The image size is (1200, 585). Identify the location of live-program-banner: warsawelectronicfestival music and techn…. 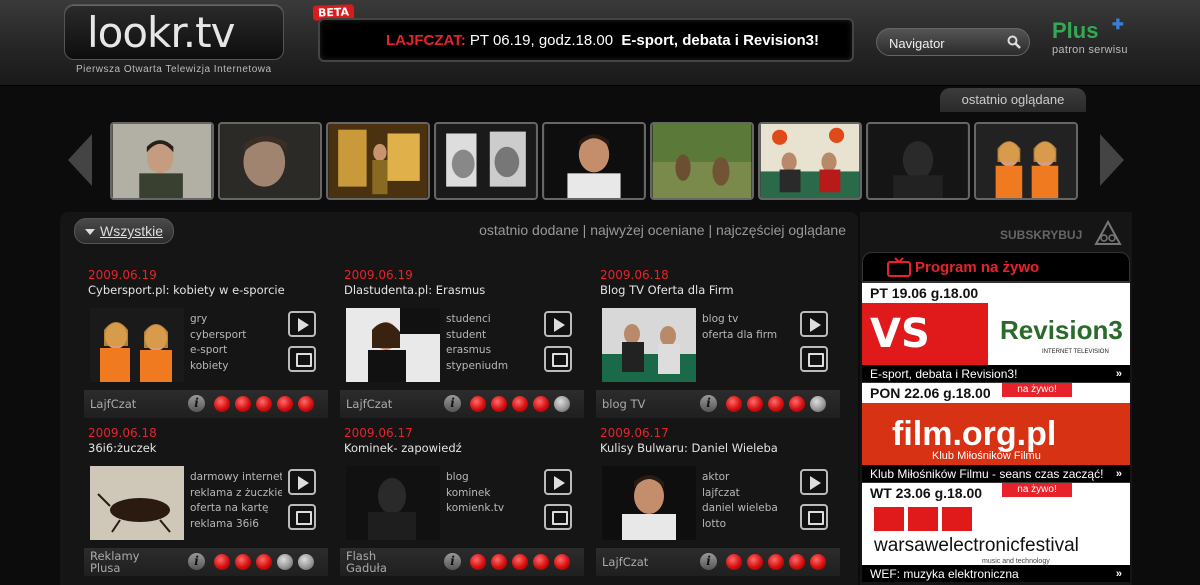
(996, 534).